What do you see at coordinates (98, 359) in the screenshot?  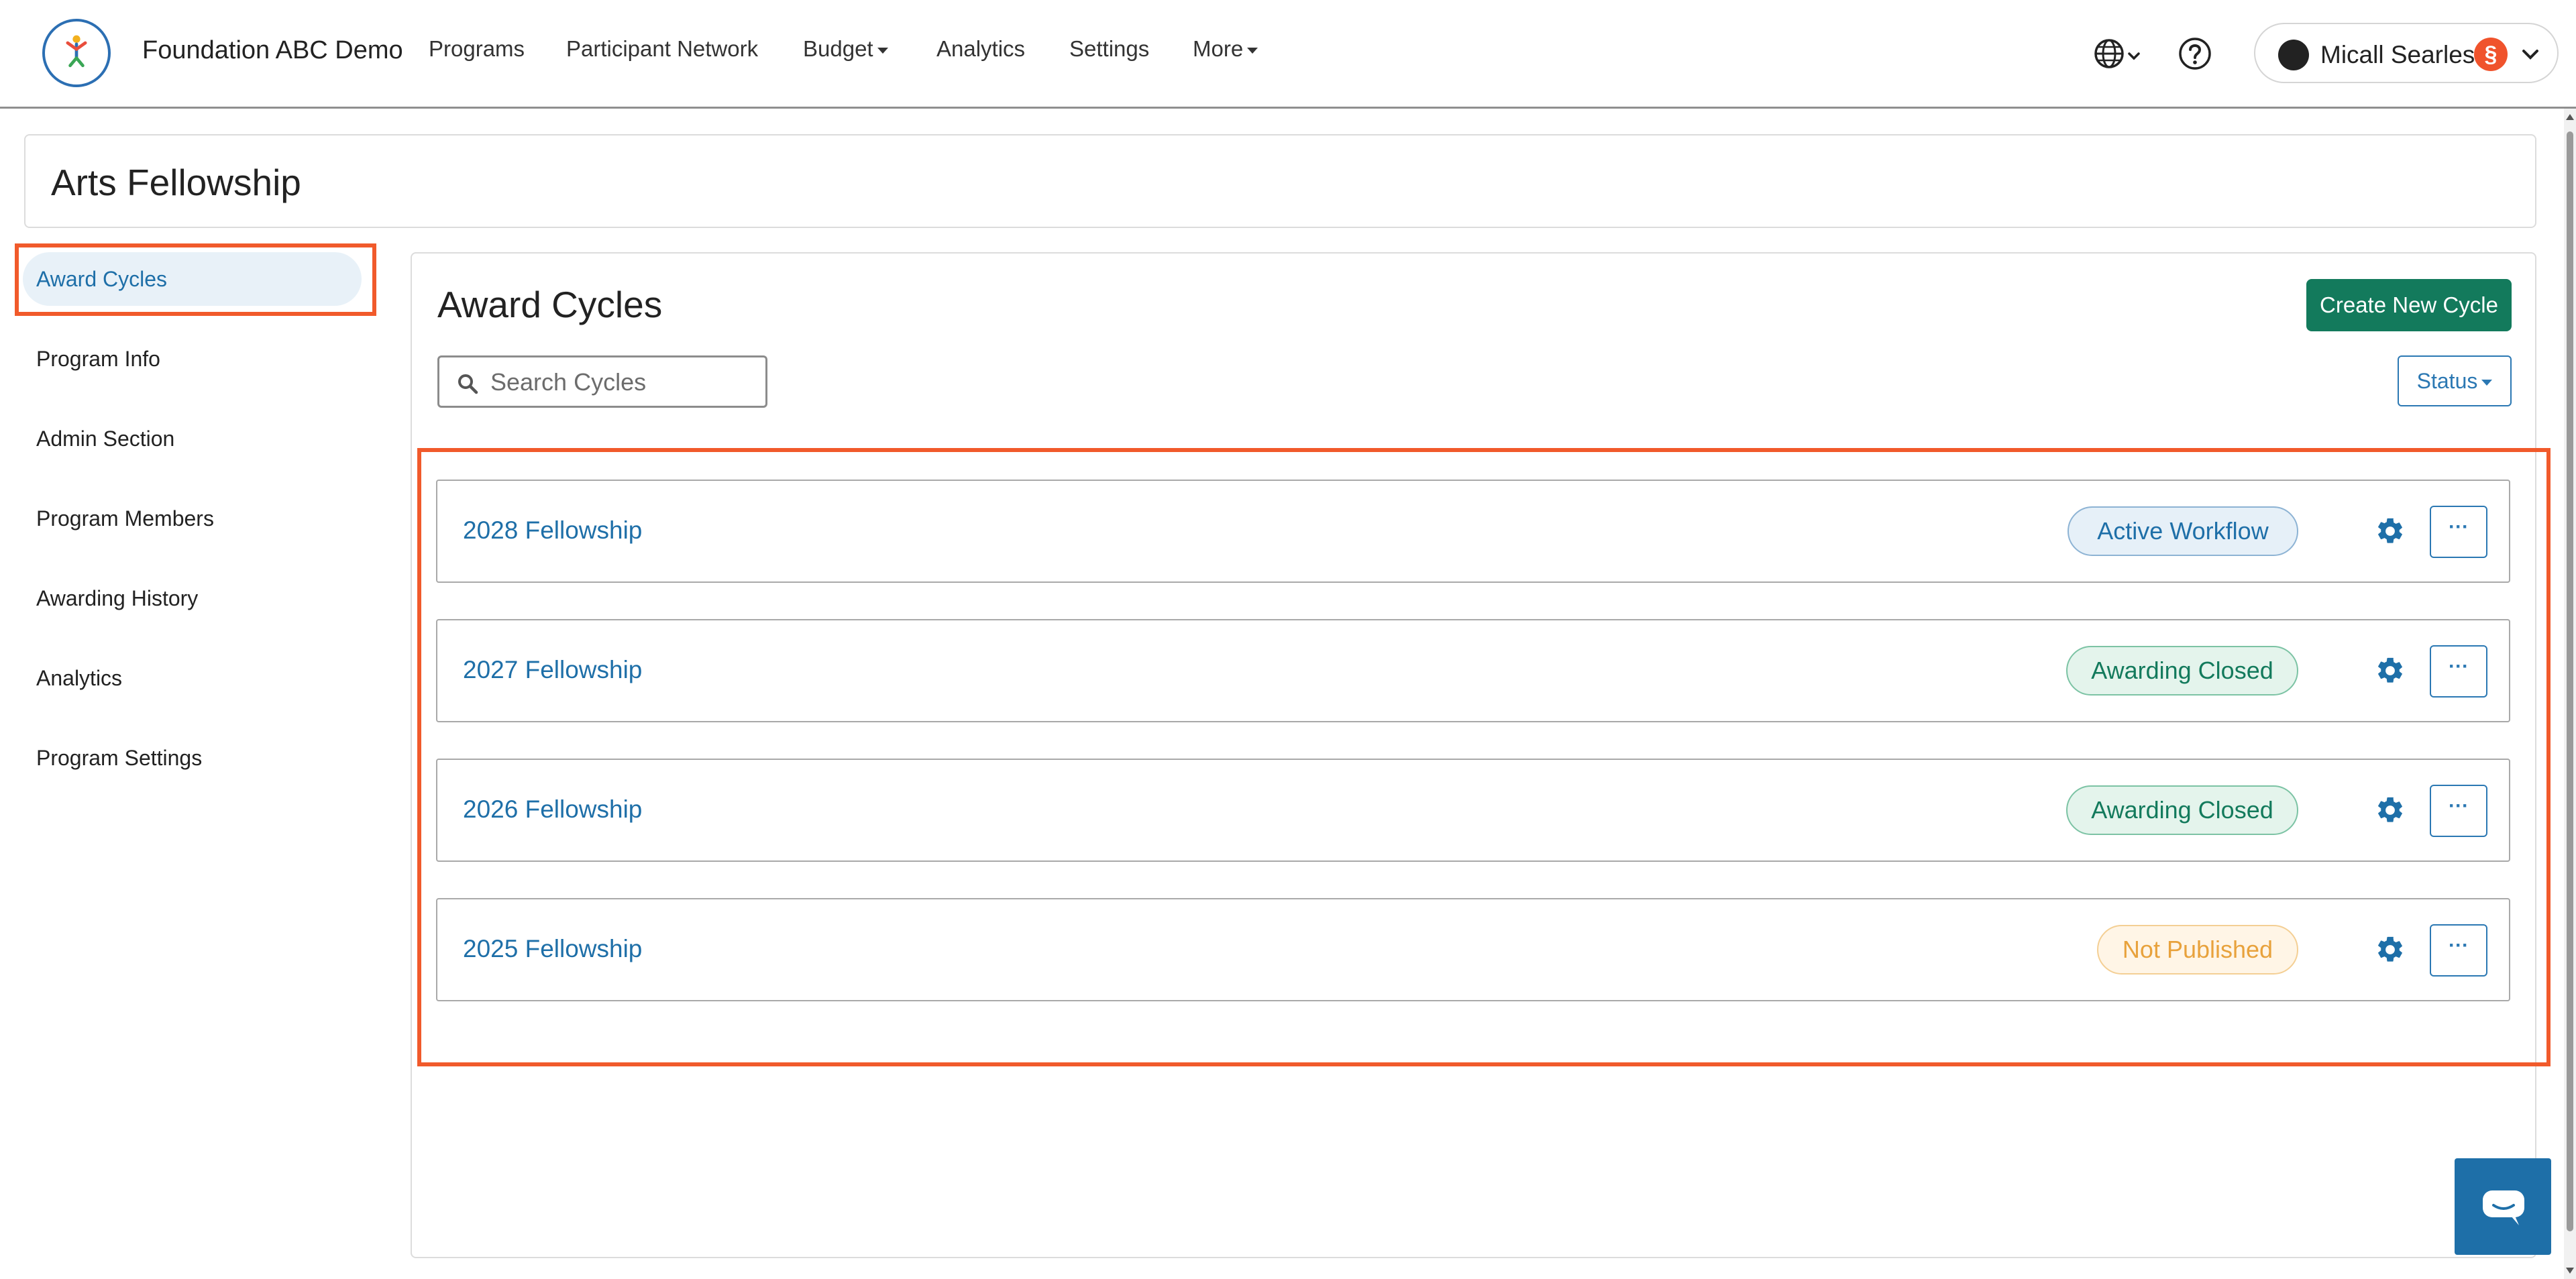 I see `sidebar-item-program-info: Program Info` at bounding box center [98, 359].